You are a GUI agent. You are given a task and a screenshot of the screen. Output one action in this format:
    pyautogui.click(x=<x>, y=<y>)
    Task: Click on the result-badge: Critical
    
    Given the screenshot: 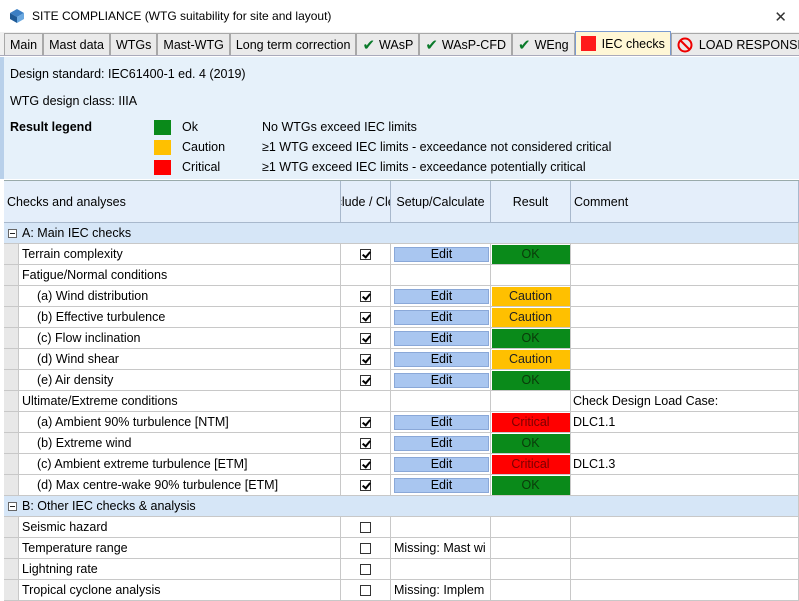 What is the action you would take?
    pyautogui.click(x=530, y=422)
    